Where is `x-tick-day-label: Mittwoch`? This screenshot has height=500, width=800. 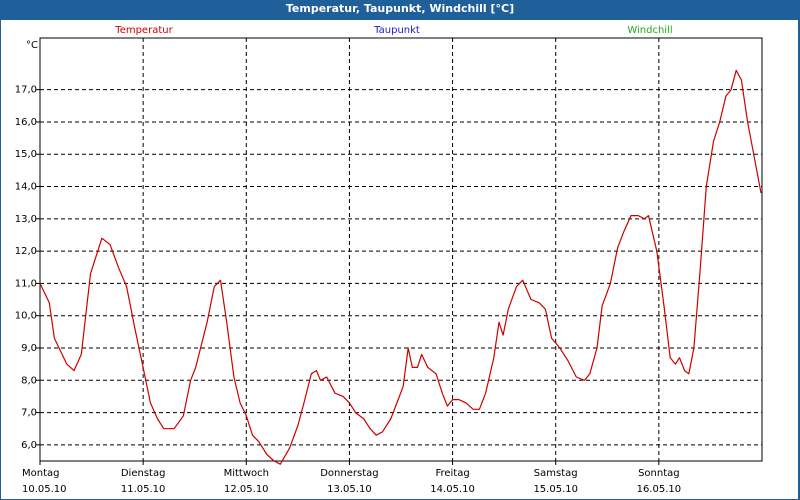
x-tick-day-label: Mittwoch is located at coordinates (246, 473).